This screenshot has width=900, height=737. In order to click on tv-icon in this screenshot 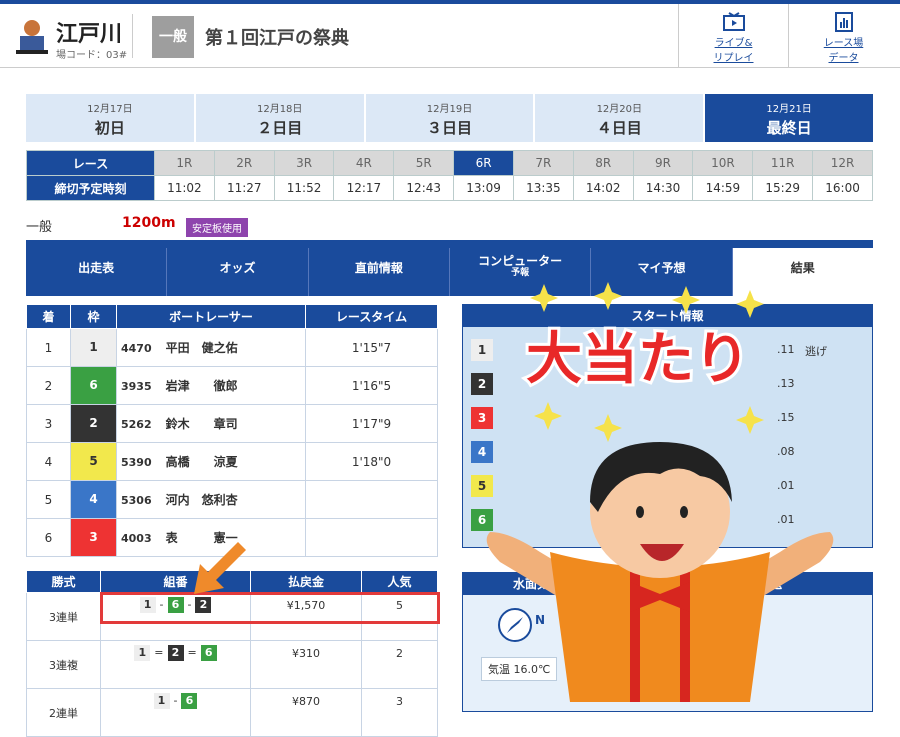, I will do `click(733, 21)`.